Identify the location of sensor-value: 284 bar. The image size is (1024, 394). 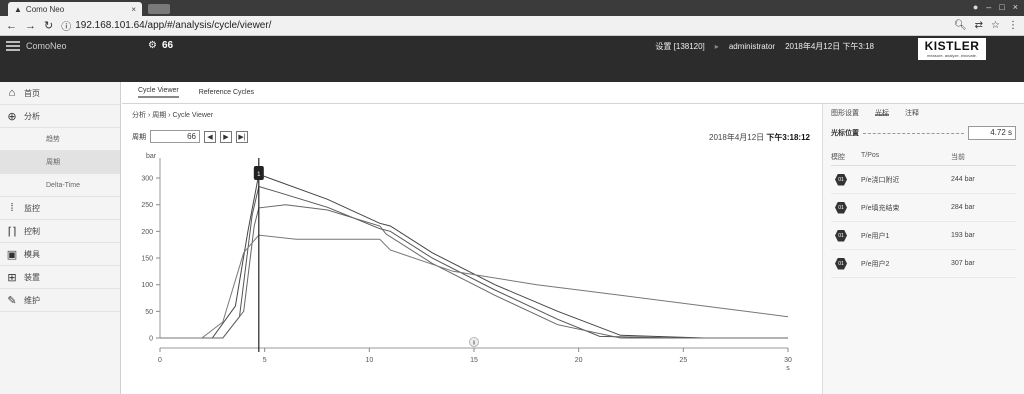
(963, 207).